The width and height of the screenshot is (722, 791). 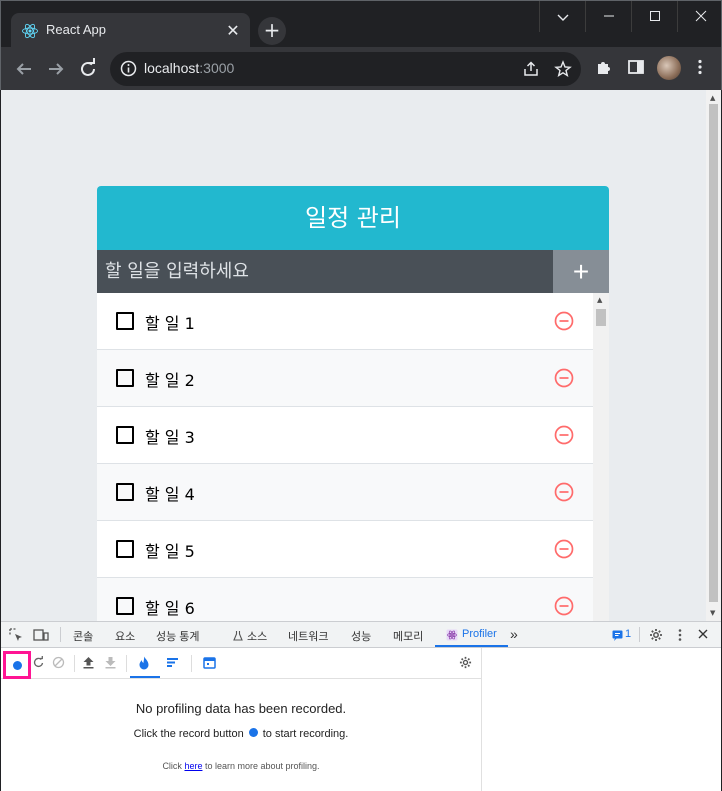 I want to click on record-button, so click(x=17, y=665).